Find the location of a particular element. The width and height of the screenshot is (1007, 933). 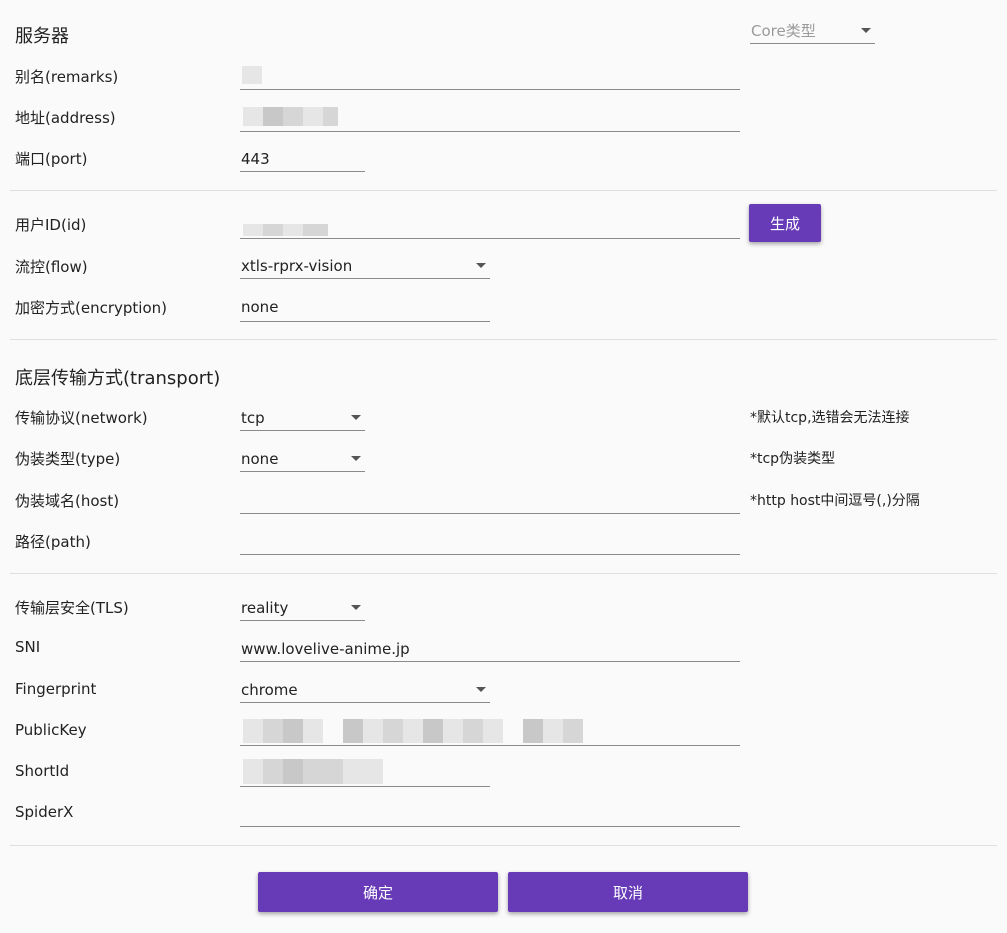

path-label: 路径(path) is located at coordinates (53, 542).